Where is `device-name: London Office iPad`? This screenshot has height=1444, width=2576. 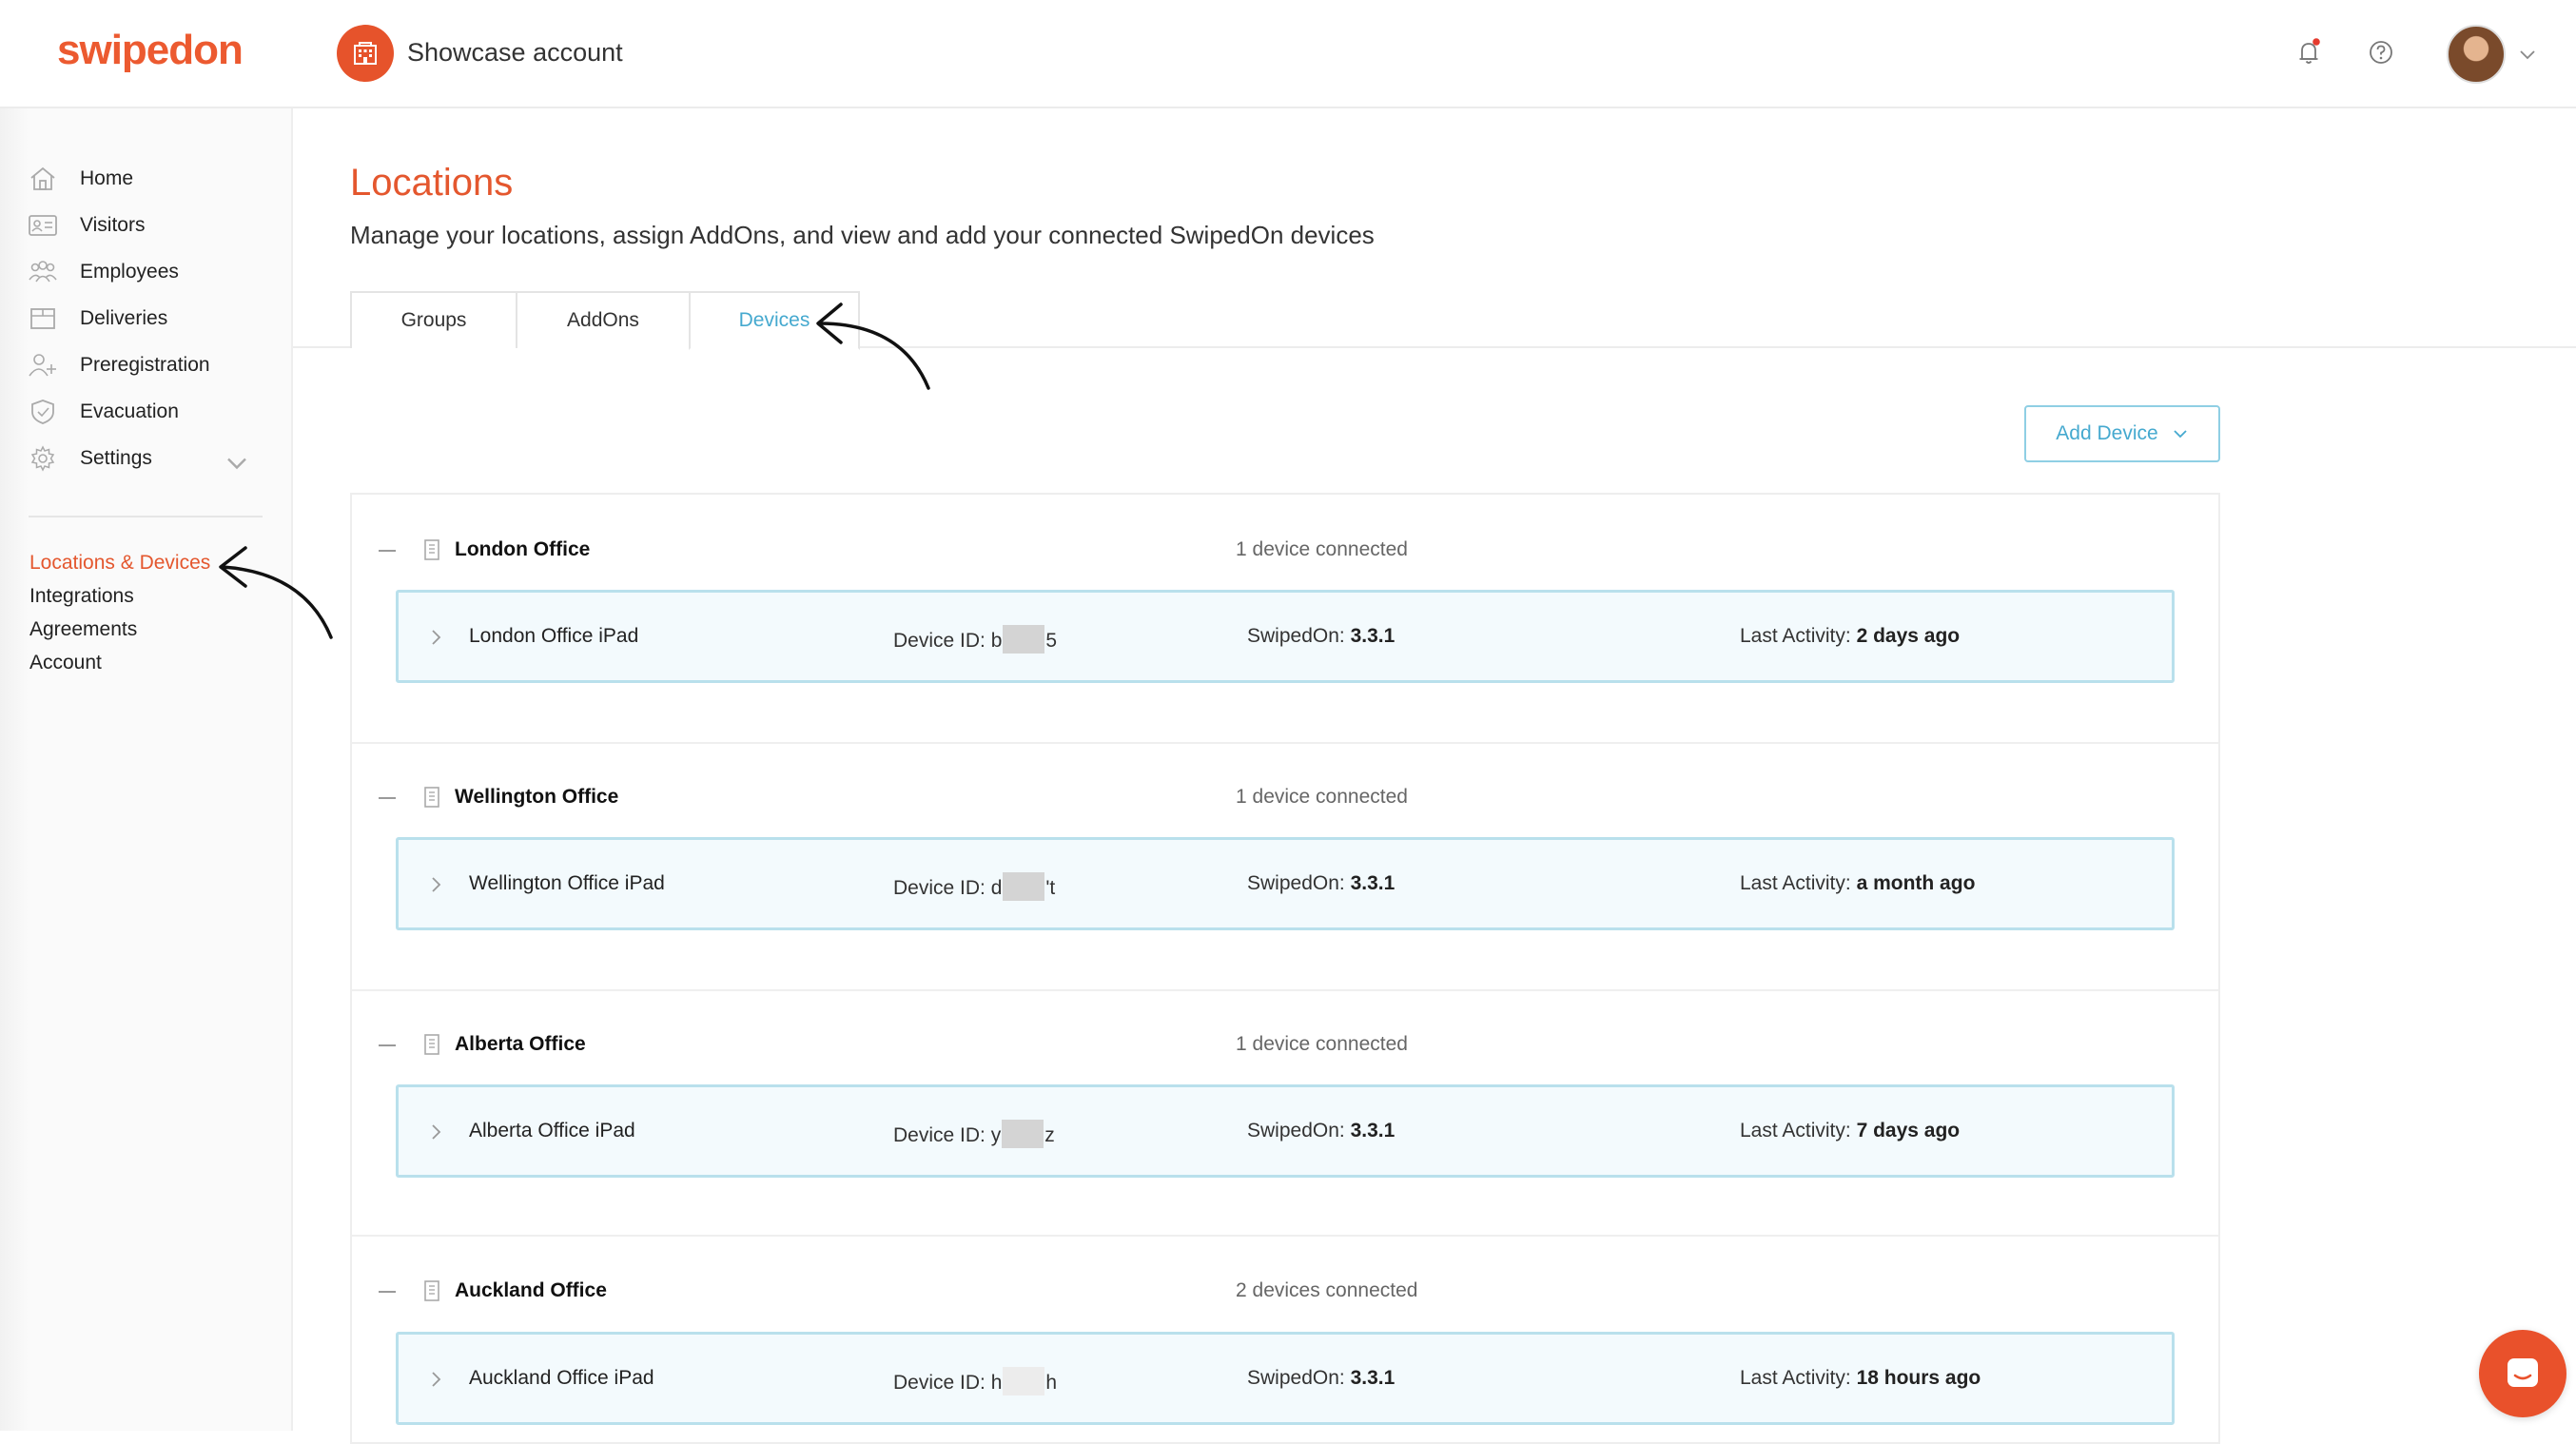
device-name: London Office iPad is located at coordinates (554, 636).